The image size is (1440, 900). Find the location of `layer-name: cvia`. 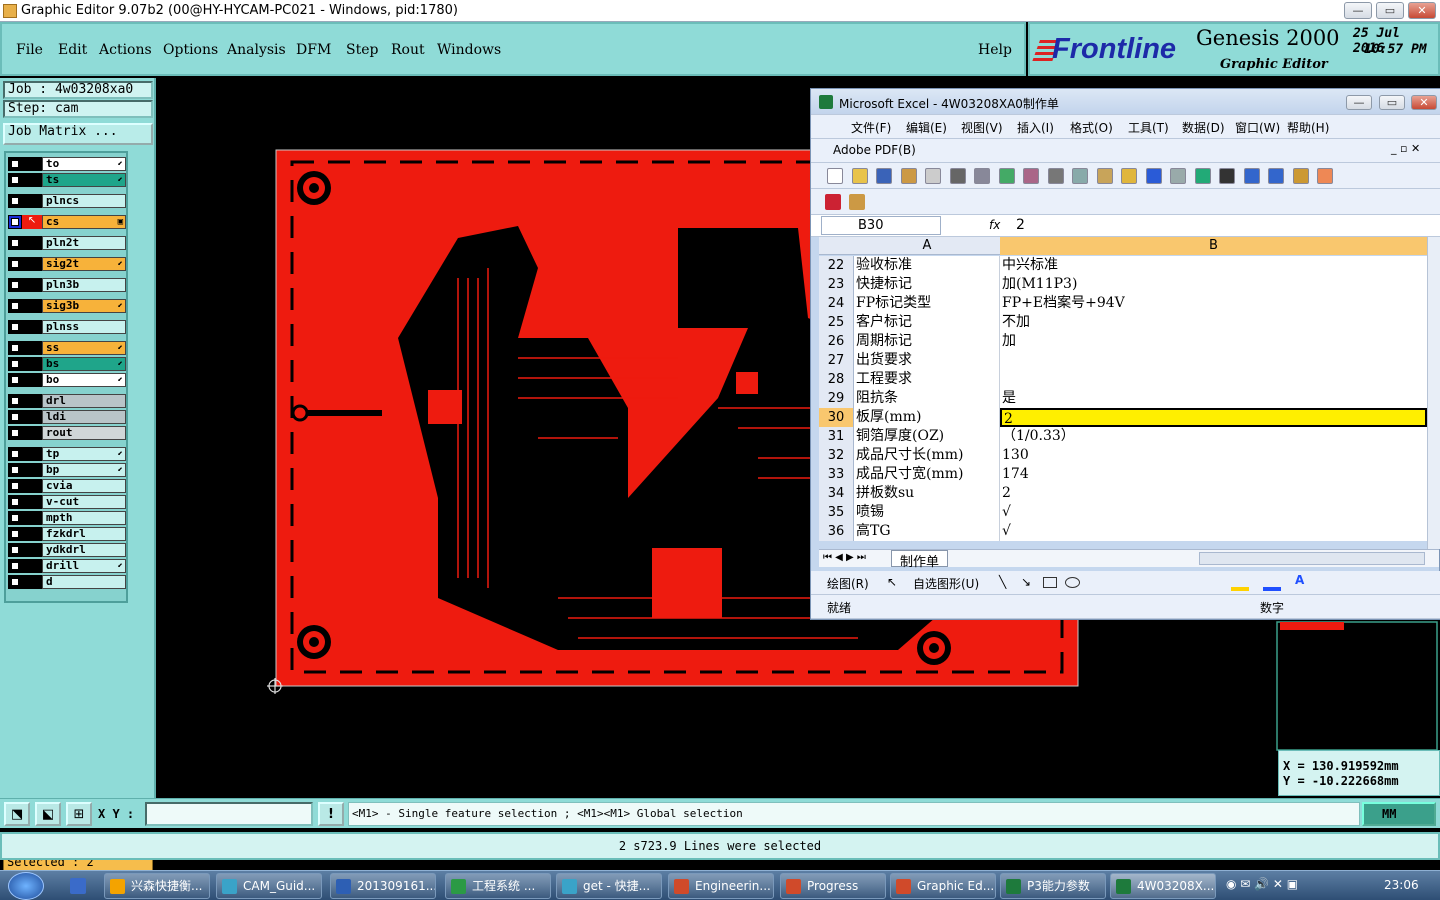

layer-name: cvia is located at coordinates (84, 486).